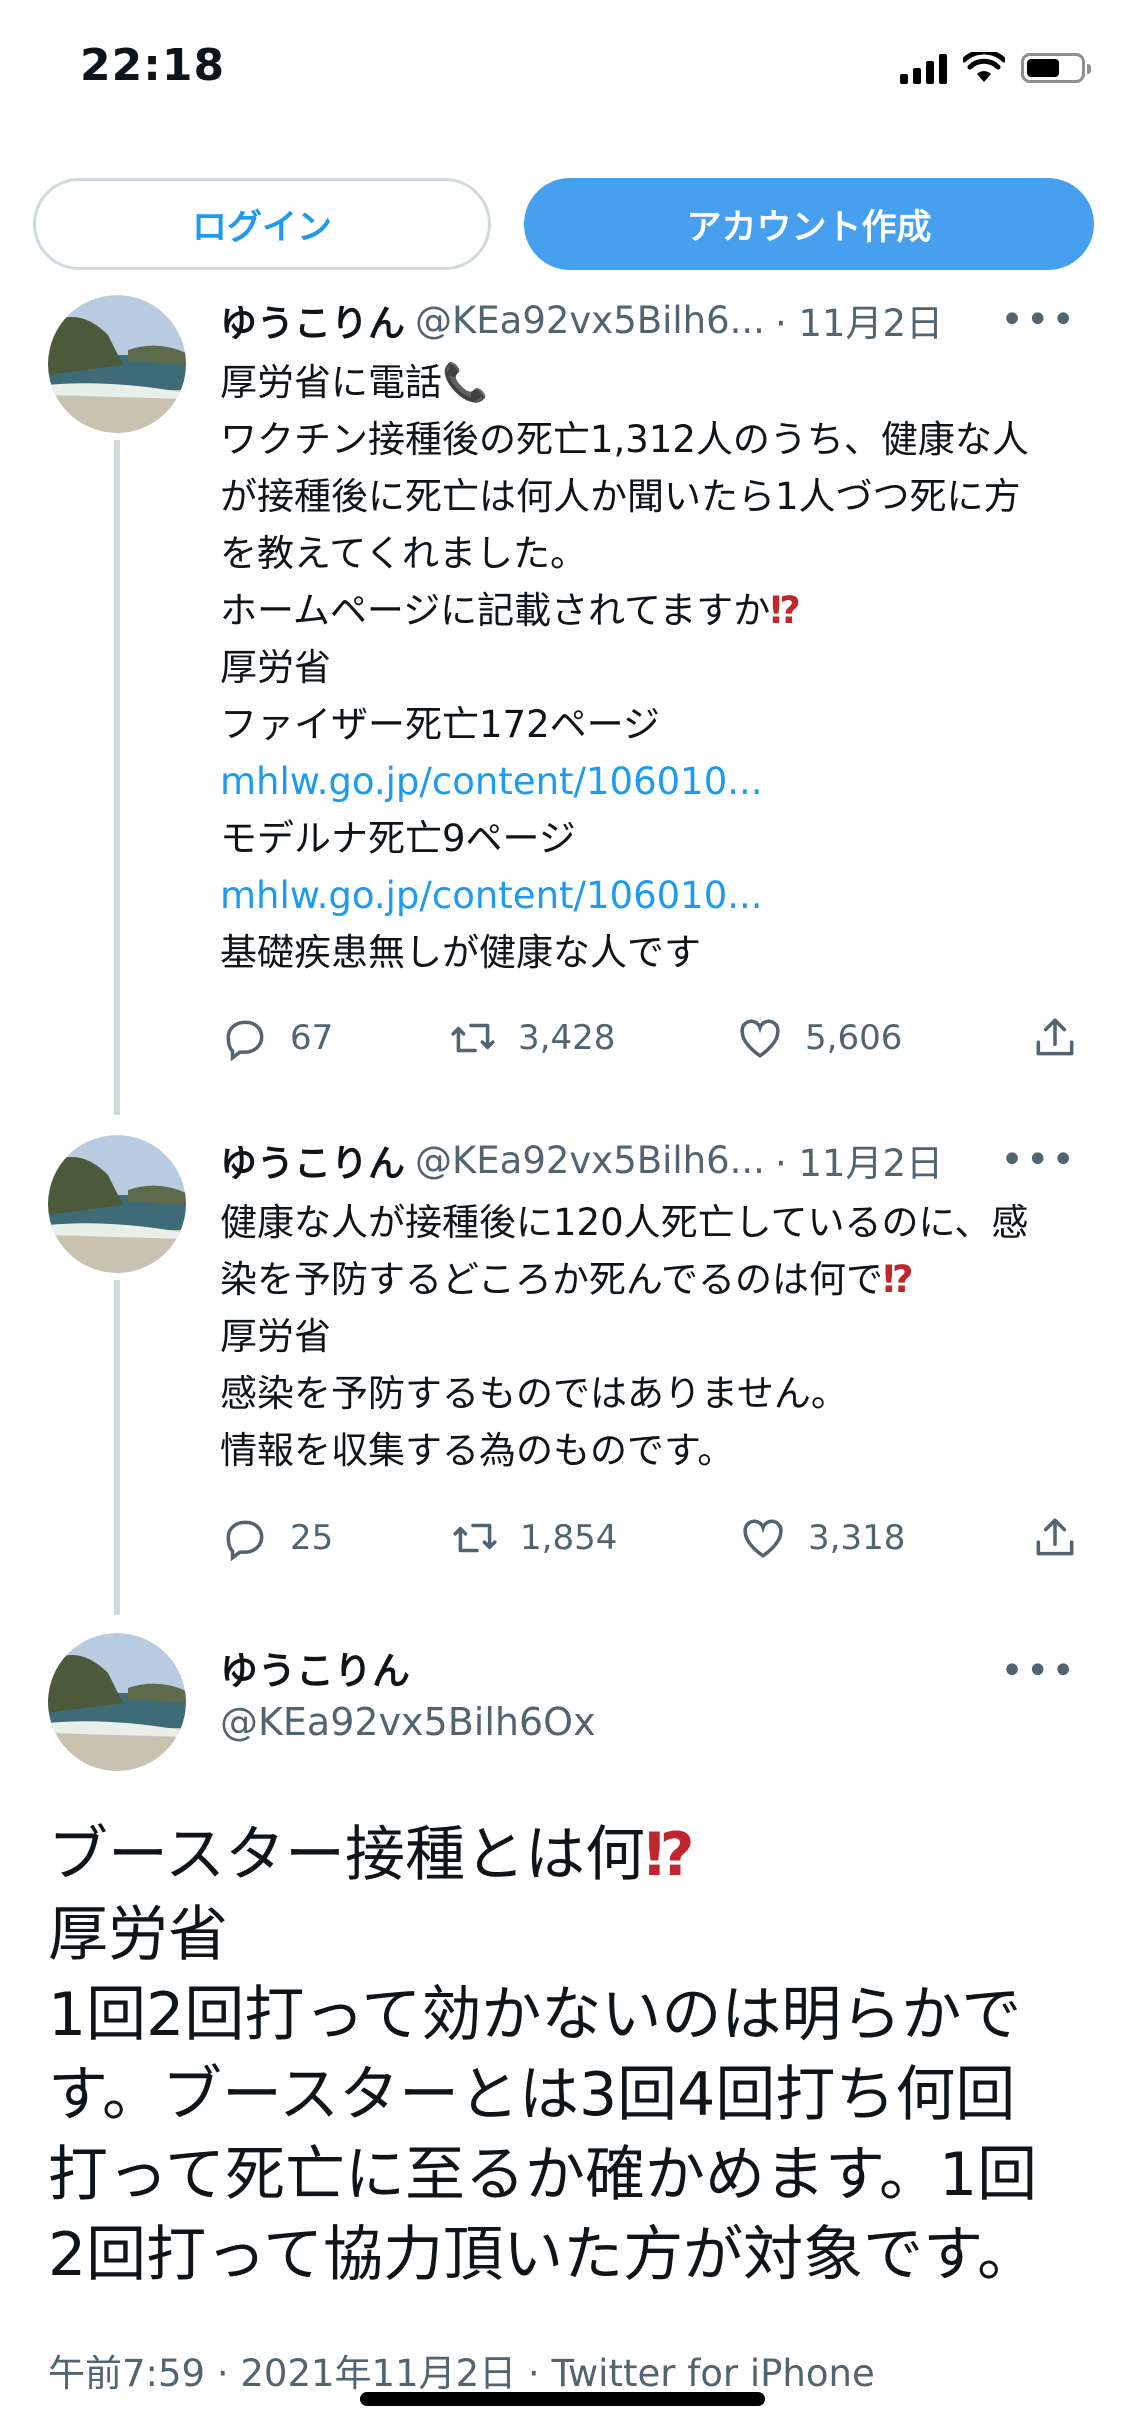  I want to click on reply-button: 25, so click(276, 1538).